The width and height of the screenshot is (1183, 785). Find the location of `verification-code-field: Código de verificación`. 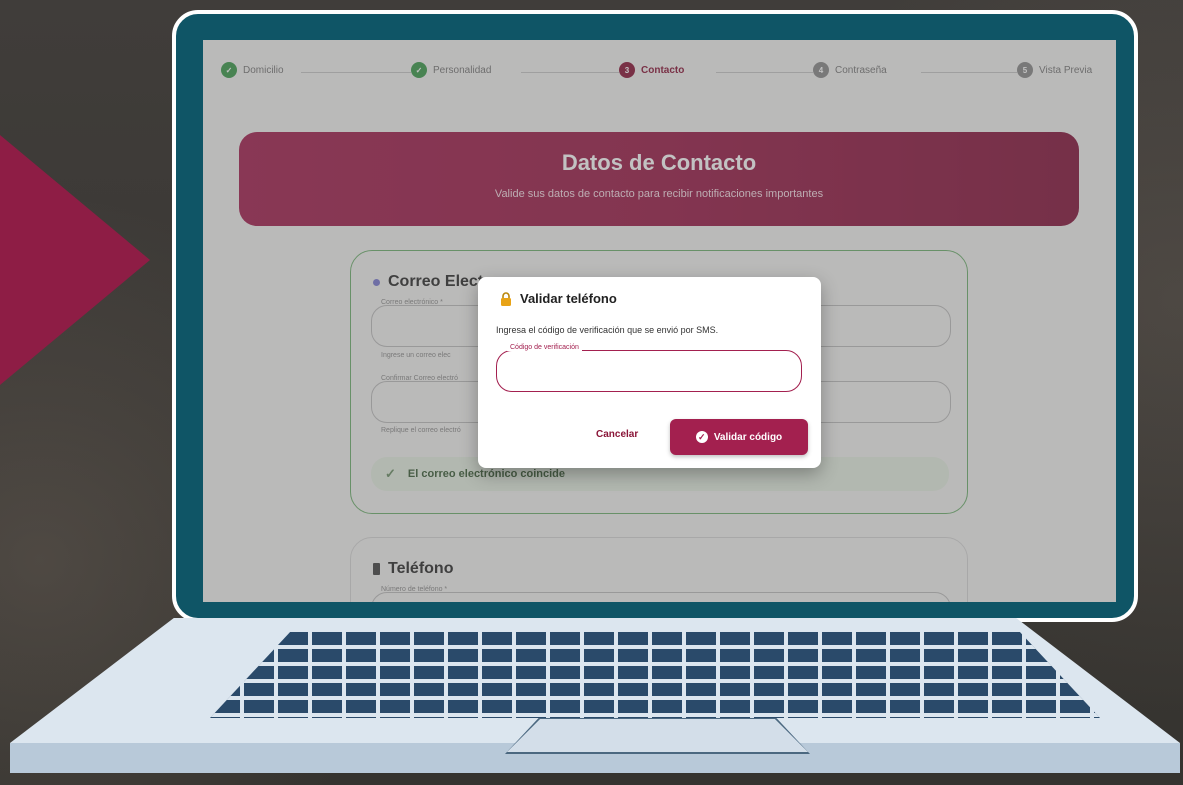

verification-code-field: Código de verificación is located at coordinates (649, 368).